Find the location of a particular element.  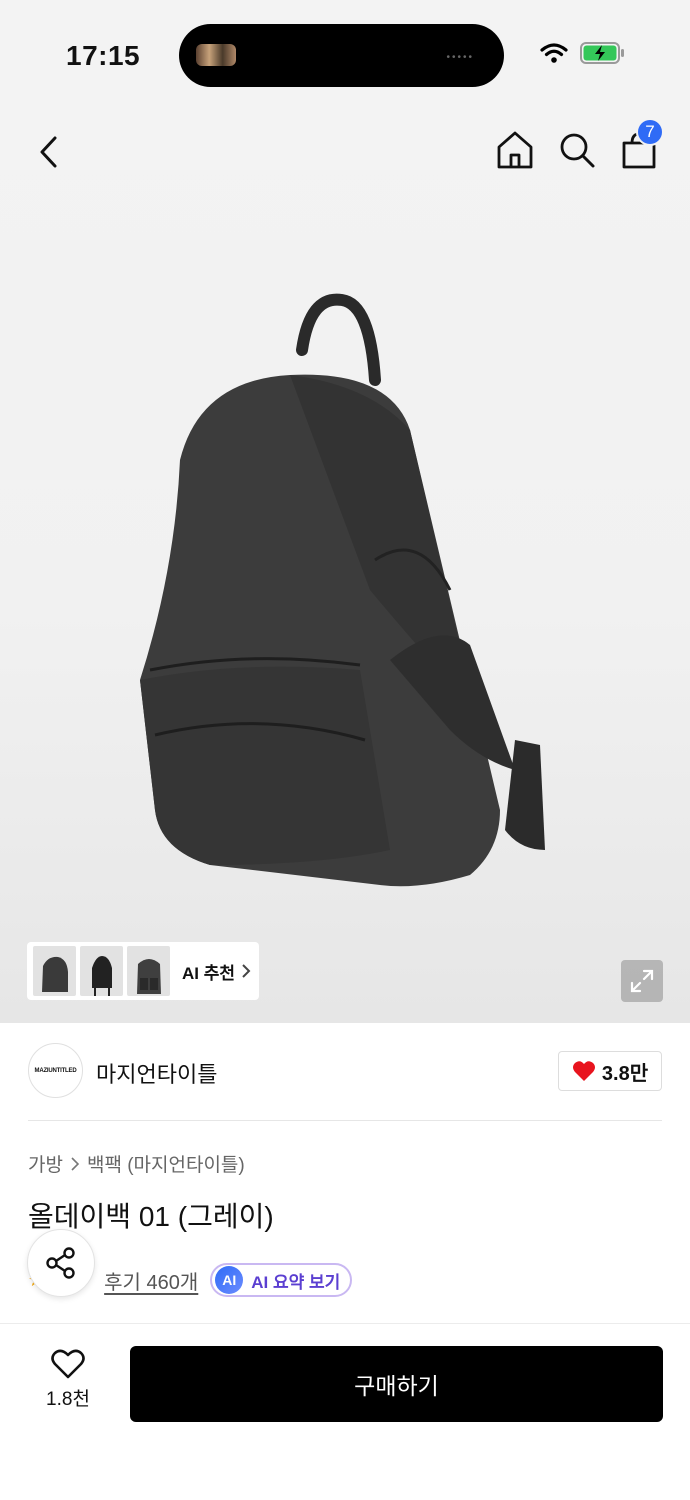

battery-charging-icon is located at coordinates (602, 53).